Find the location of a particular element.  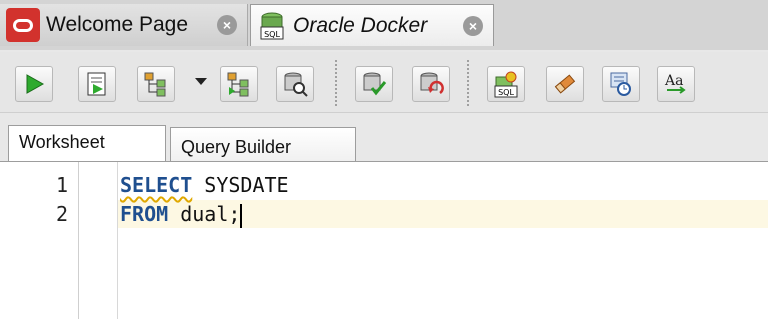

run-statement-icon is located at coordinates (35, 84).